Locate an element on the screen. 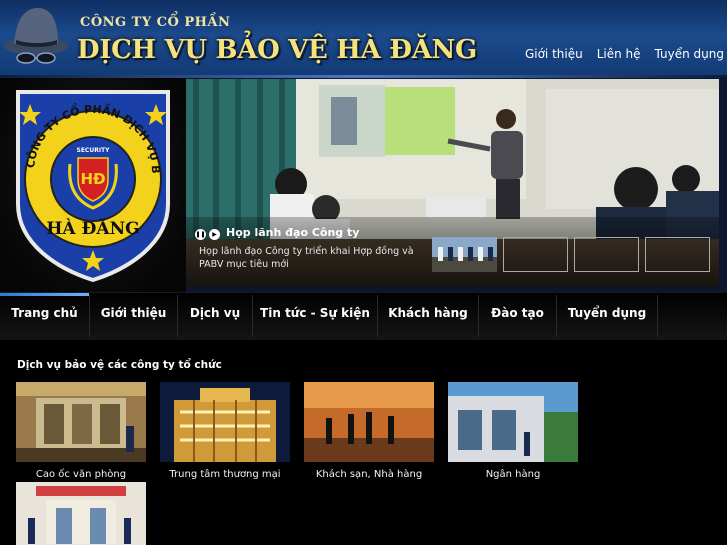 This screenshot has width=727, height=545. service-card-mall: Trung tâm thương mại is located at coordinates (225, 431).